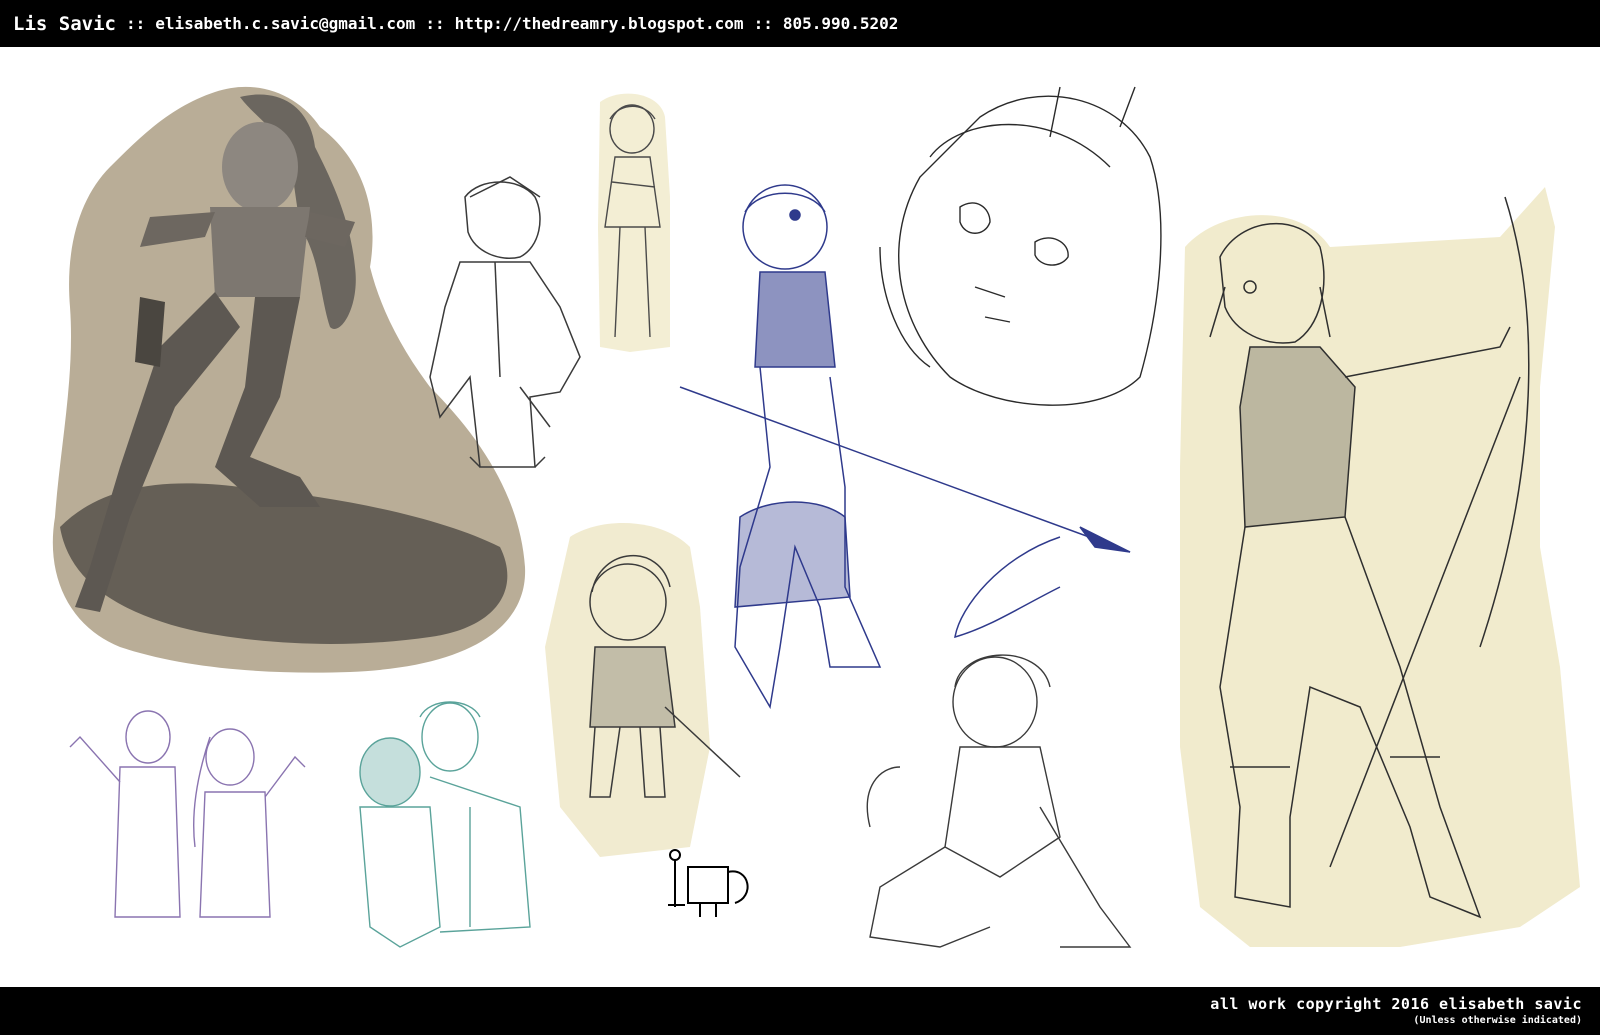 The width and height of the screenshot is (1600, 1035). I want to click on copyright-note: (Unless otherwise indicated), so click(1497, 1020).